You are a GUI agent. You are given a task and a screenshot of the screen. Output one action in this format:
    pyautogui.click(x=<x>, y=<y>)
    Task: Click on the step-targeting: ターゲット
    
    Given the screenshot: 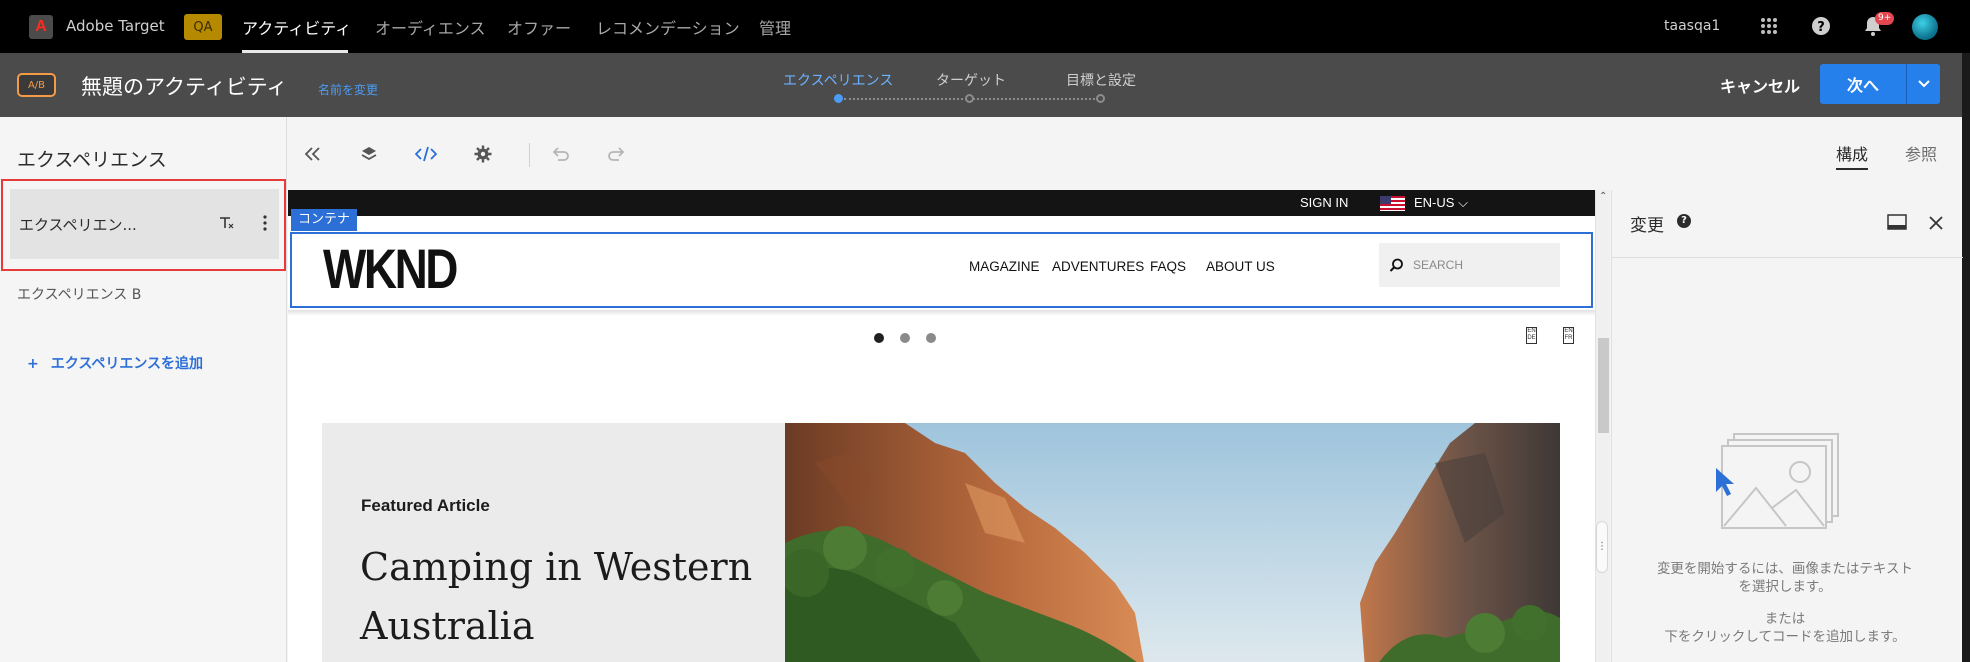 What is the action you would take?
    pyautogui.click(x=971, y=80)
    